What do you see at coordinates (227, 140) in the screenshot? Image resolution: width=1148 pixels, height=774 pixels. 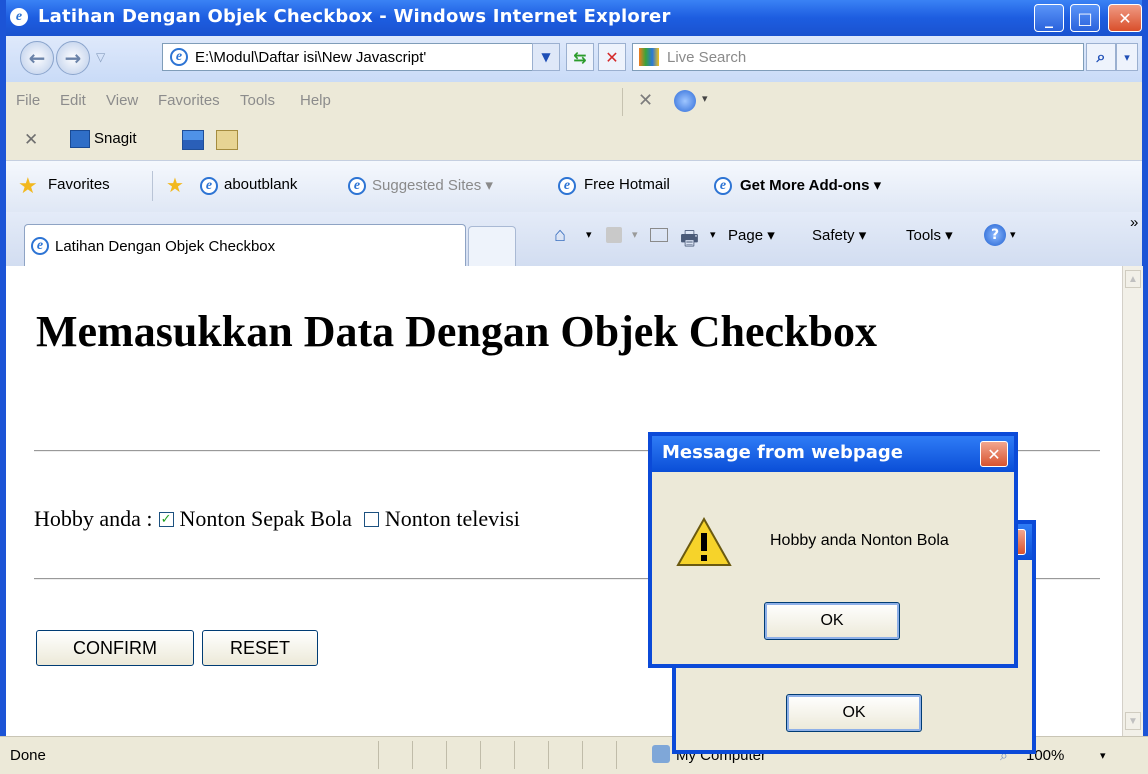 I see `capture-folder-icon` at bounding box center [227, 140].